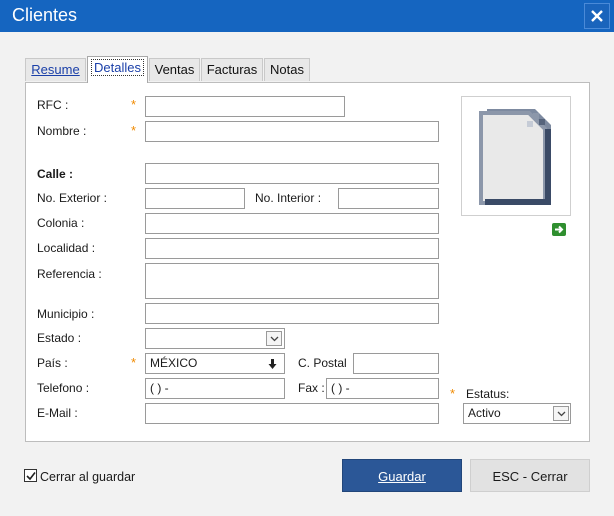 The width and height of the screenshot is (614, 516). I want to click on tab-facturas: Facturas, so click(232, 69).